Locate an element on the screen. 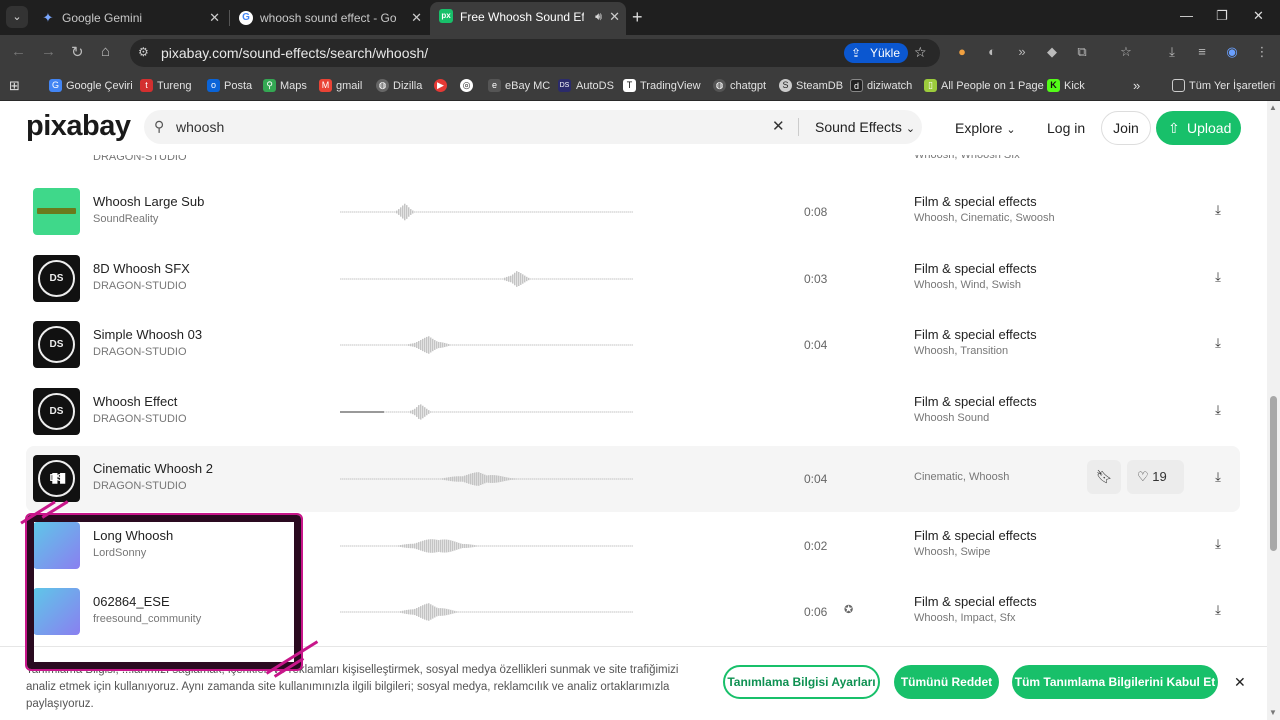 This screenshot has height=720, width=1280. reject-all-button: Tümünü Reddet is located at coordinates (946, 682).